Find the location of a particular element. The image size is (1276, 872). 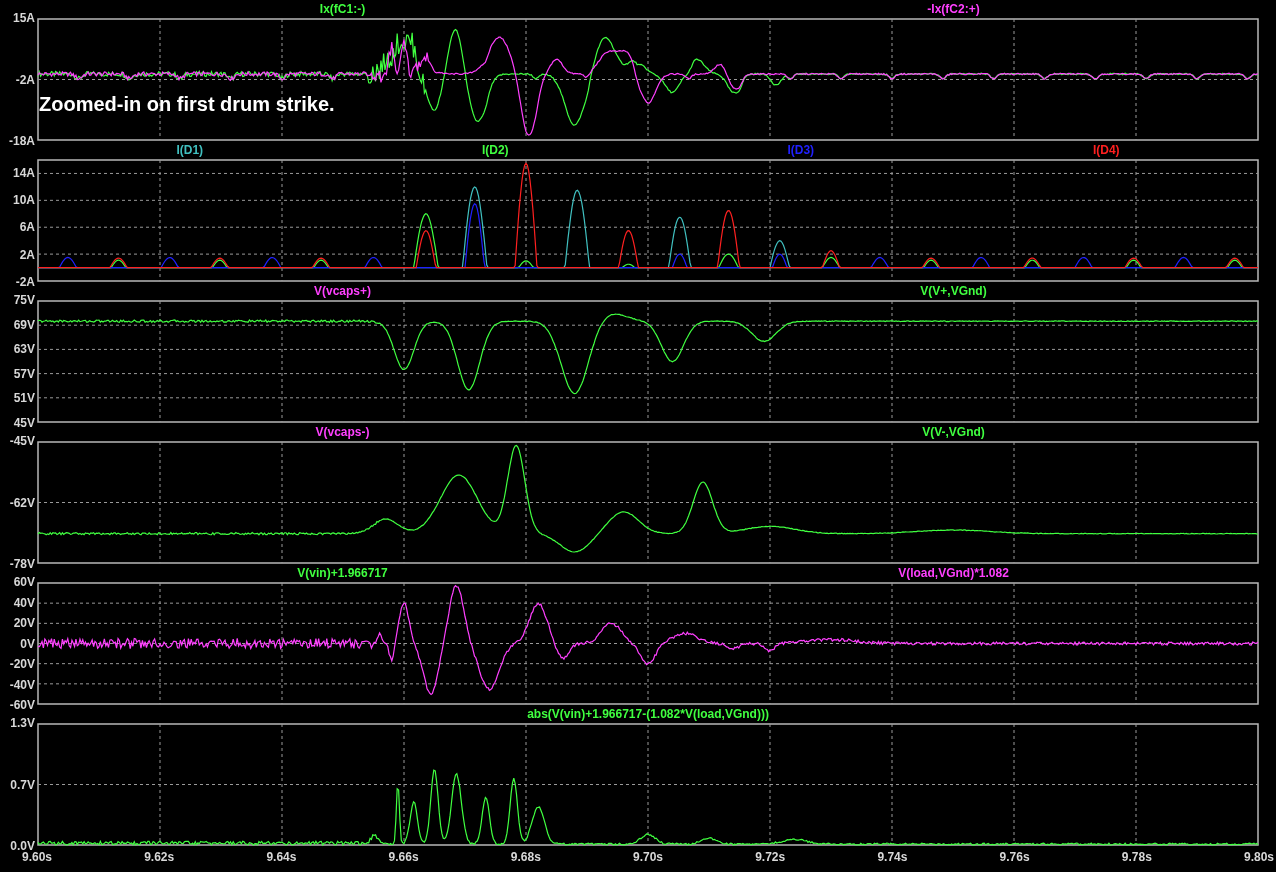

x-axis-label: 9.68s is located at coordinates (525, 857).